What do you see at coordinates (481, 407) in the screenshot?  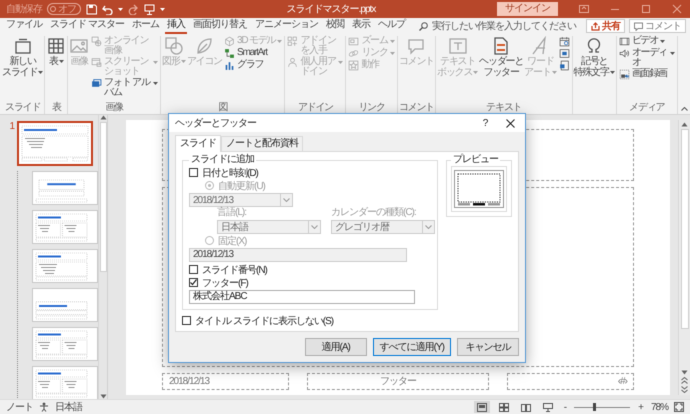 I see `normal-view-icon` at bounding box center [481, 407].